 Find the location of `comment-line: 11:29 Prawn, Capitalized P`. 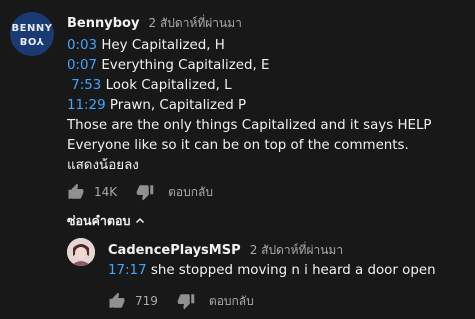

comment-line: 11:29 Prawn, Capitalized P is located at coordinates (267, 106).